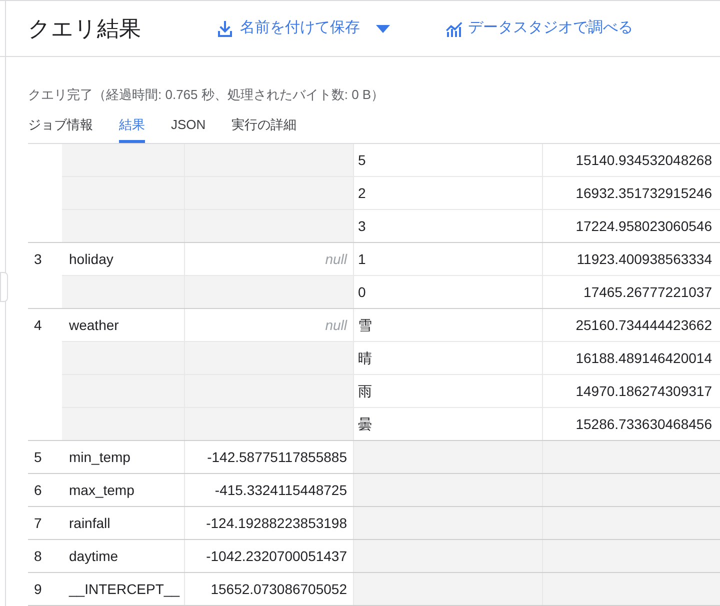 Image resolution: width=720 pixels, height=606 pixels. Describe the element at coordinates (123, 325) in the screenshot. I see `table-cell: weather` at that location.